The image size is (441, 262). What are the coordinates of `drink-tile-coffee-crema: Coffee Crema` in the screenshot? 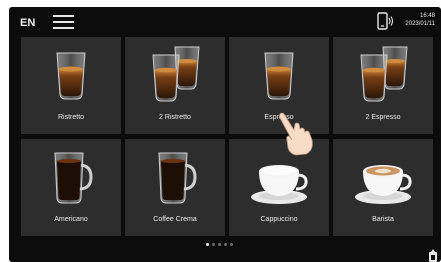 It's located at (175, 187).